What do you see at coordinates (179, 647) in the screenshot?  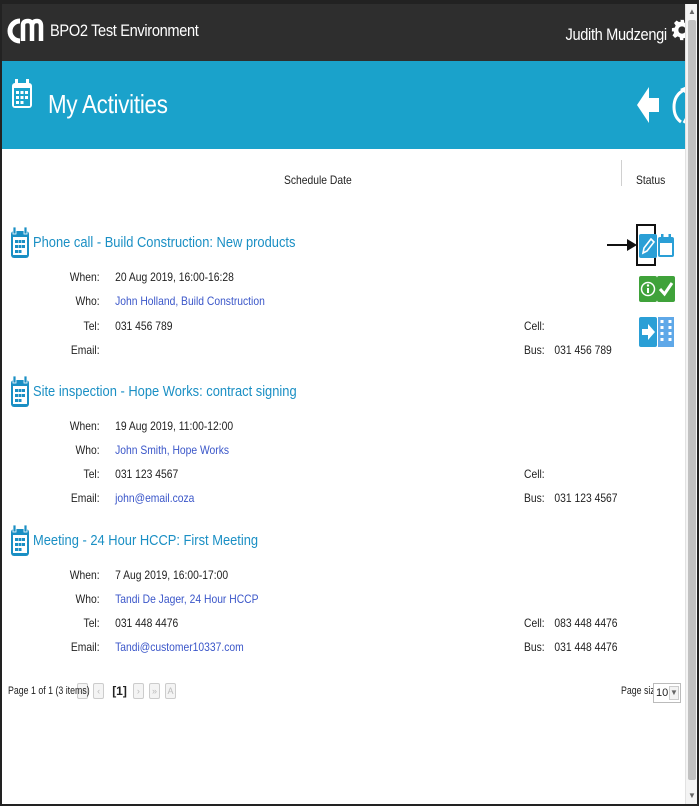 I see `email-link: Tandi@customer10337.com` at bounding box center [179, 647].